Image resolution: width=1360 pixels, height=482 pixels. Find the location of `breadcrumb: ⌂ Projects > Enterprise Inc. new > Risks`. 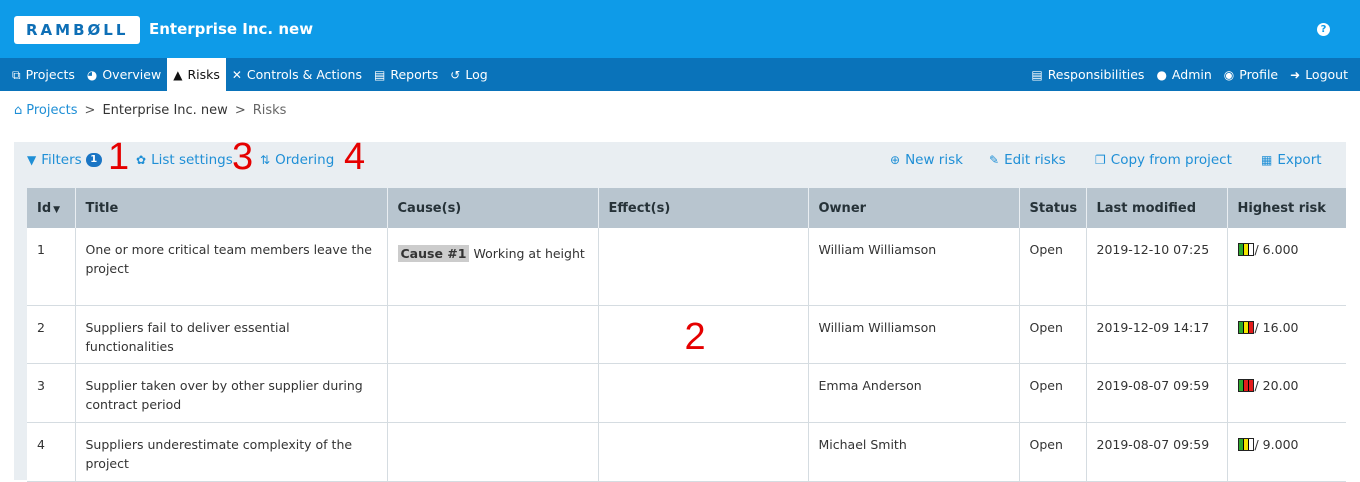

breadcrumb: ⌂ Projects > Enterprise Inc. new > Risks is located at coordinates (150, 110).